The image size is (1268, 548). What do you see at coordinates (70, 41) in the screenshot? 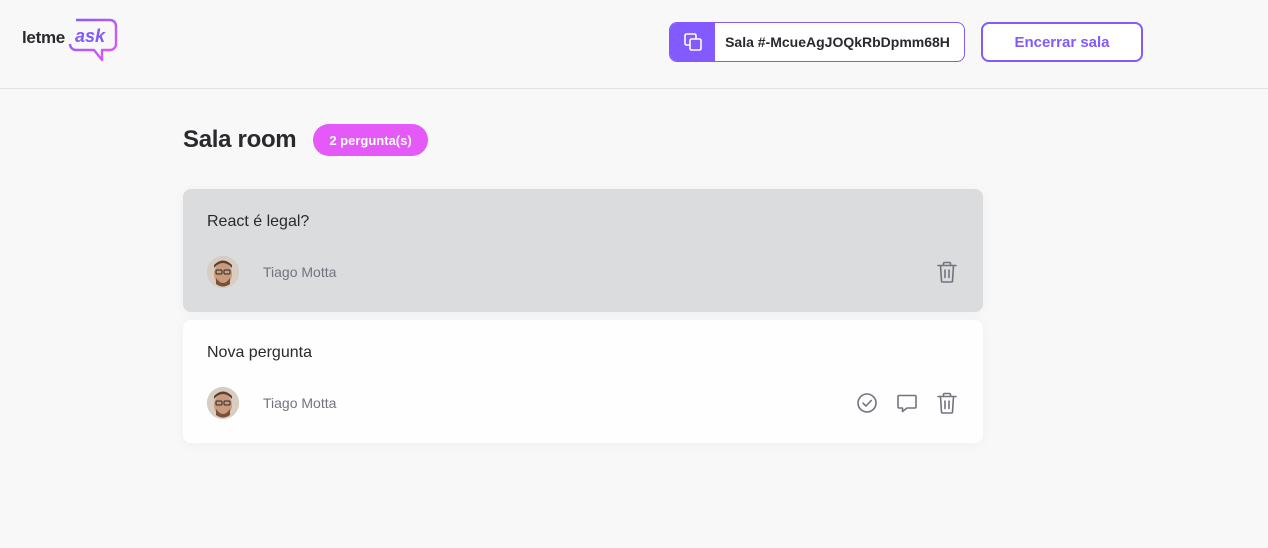
I see `letmeask-logo: letme ask` at bounding box center [70, 41].